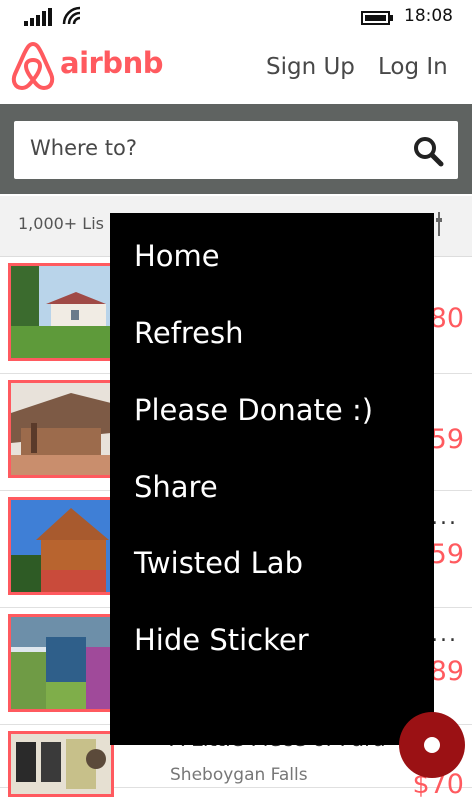  I want to click on search-input: Where to?, so click(236, 150).